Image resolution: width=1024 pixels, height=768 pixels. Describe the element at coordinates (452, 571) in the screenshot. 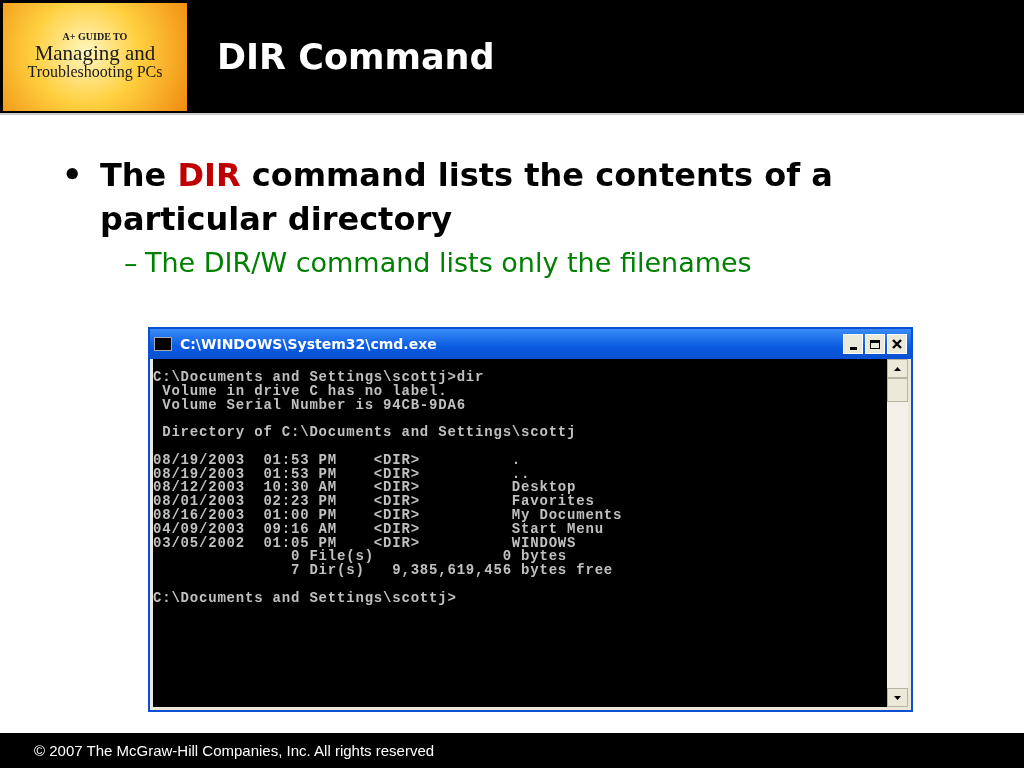

I see `console-line: 7 Dir(s) 9,385,619,456 bytes free` at that location.